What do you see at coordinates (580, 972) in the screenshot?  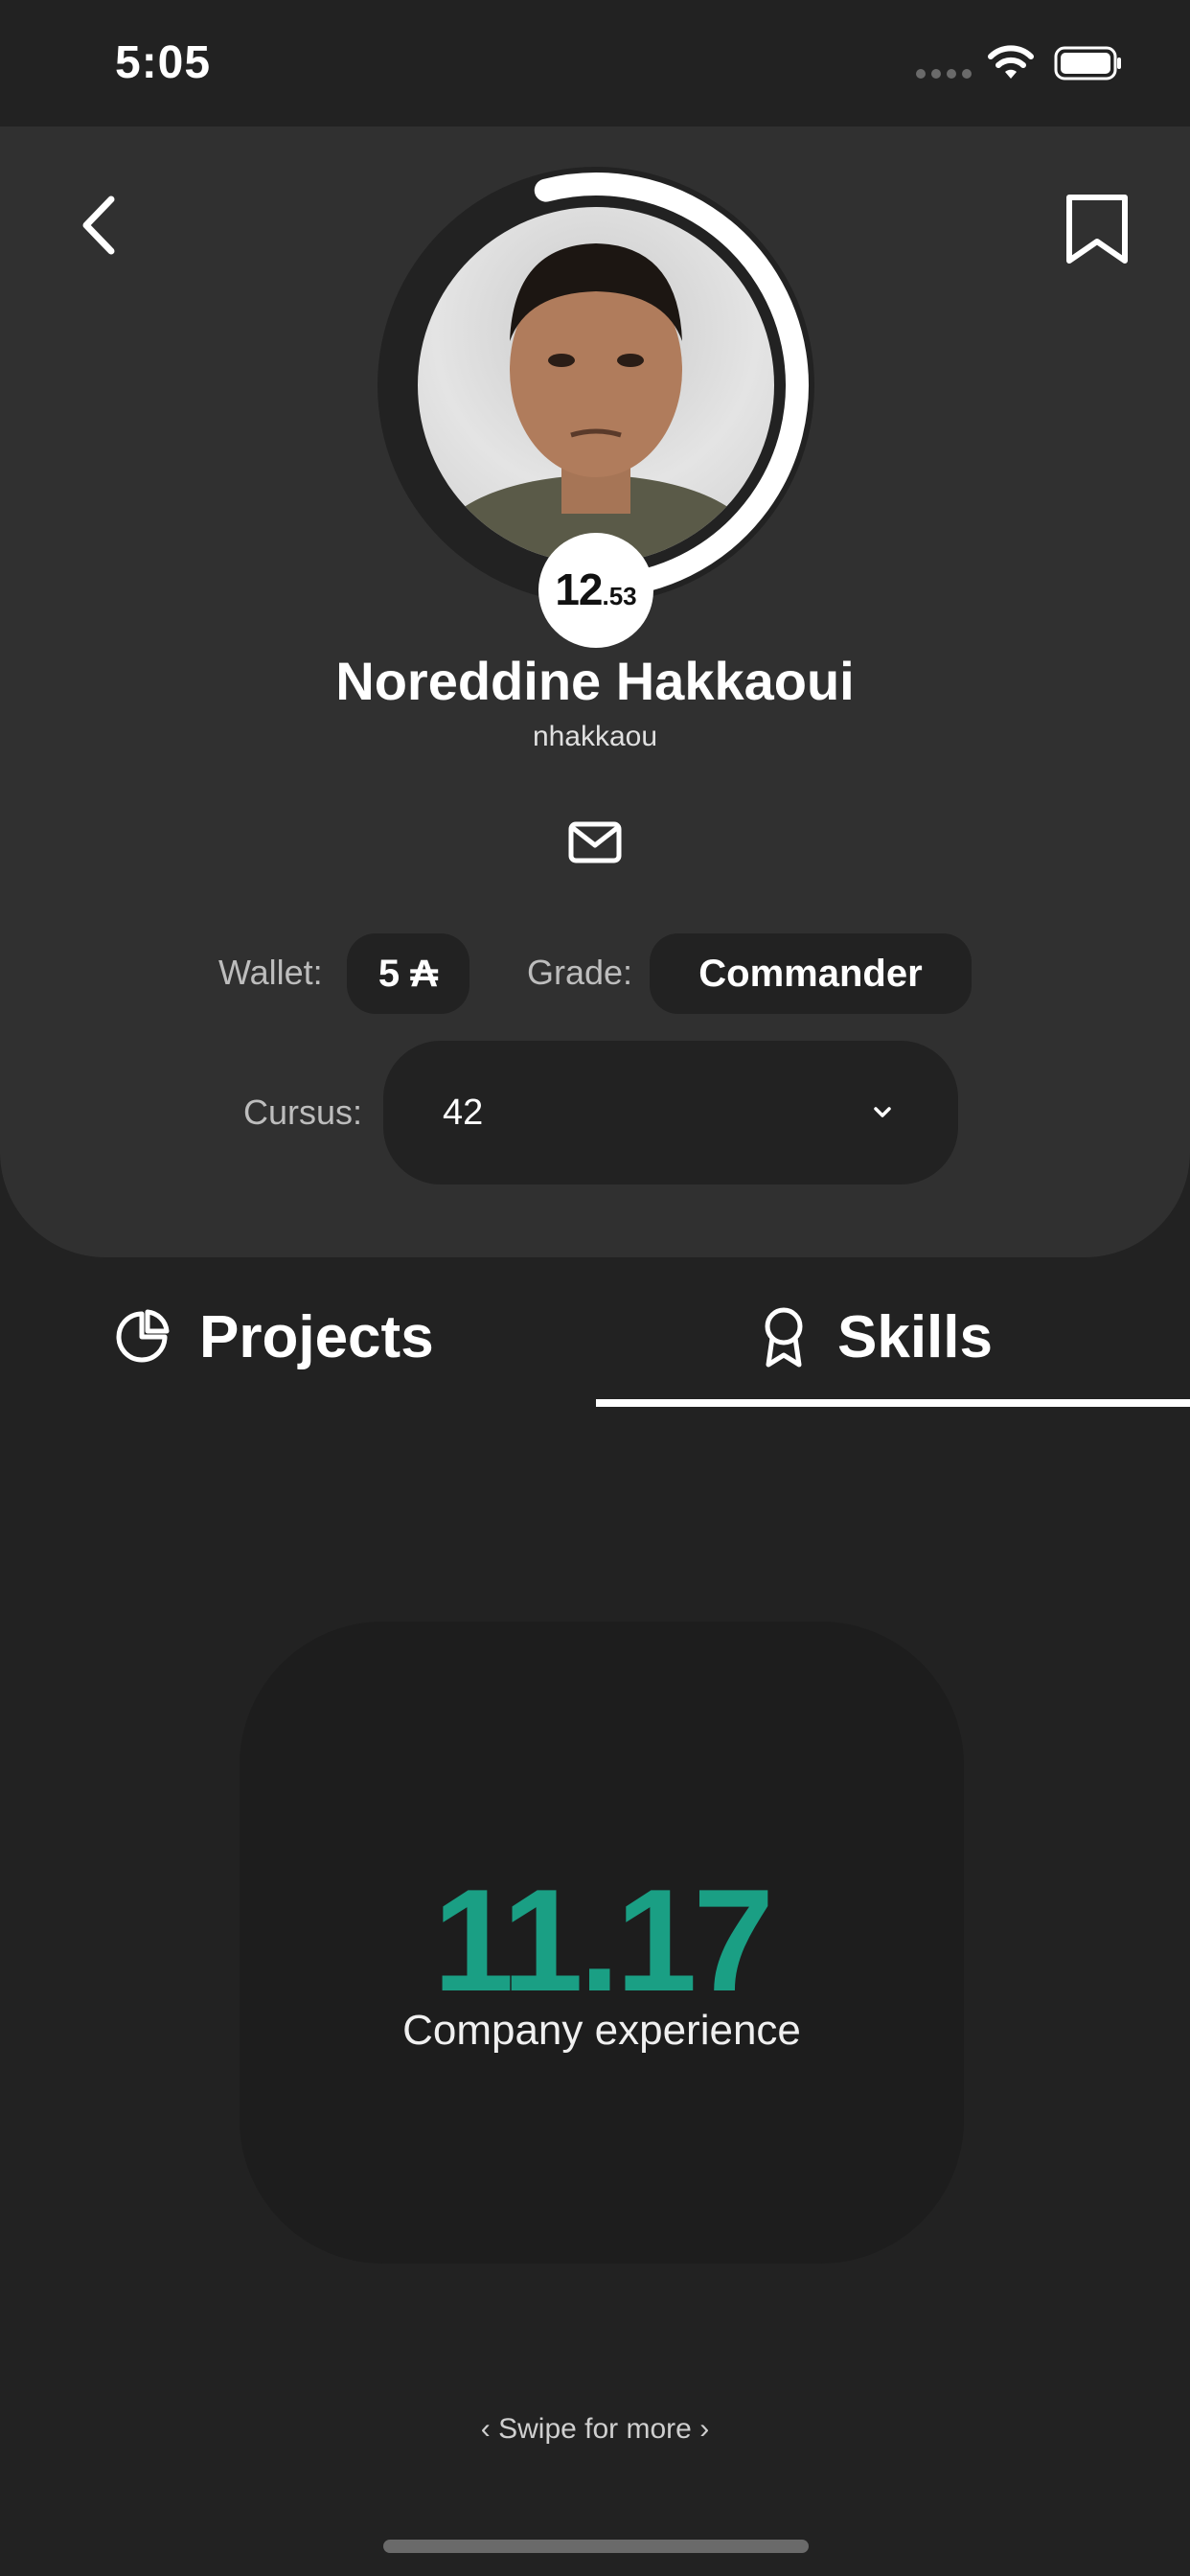 I see `grade-label: Grade:` at bounding box center [580, 972].